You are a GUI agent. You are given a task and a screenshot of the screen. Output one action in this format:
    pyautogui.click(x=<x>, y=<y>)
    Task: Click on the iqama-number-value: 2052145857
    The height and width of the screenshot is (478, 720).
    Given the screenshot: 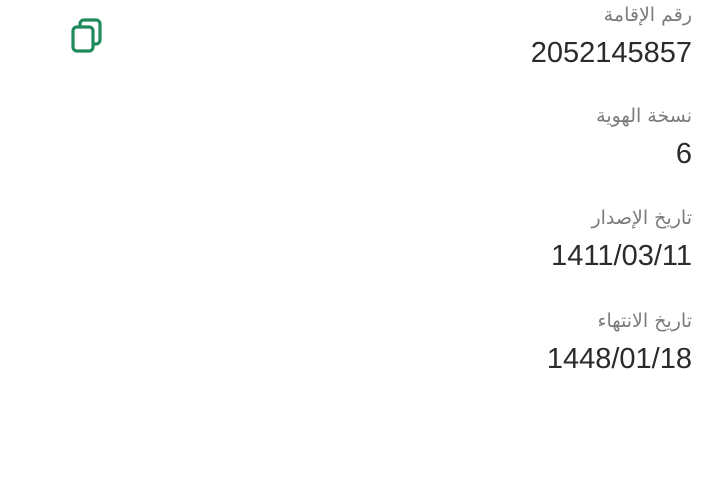 What is the action you would take?
    pyautogui.click(x=611, y=53)
    